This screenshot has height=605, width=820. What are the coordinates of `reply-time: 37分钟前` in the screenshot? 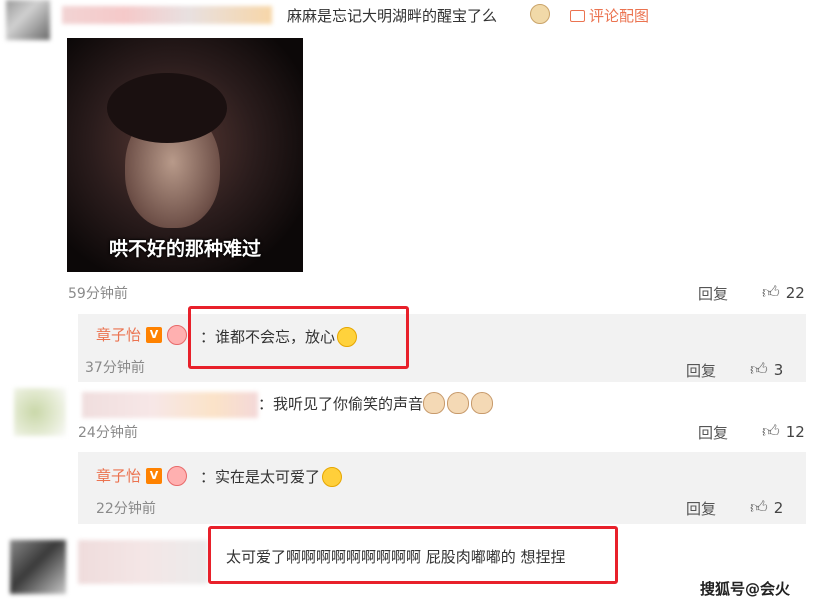 It's located at (115, 368).